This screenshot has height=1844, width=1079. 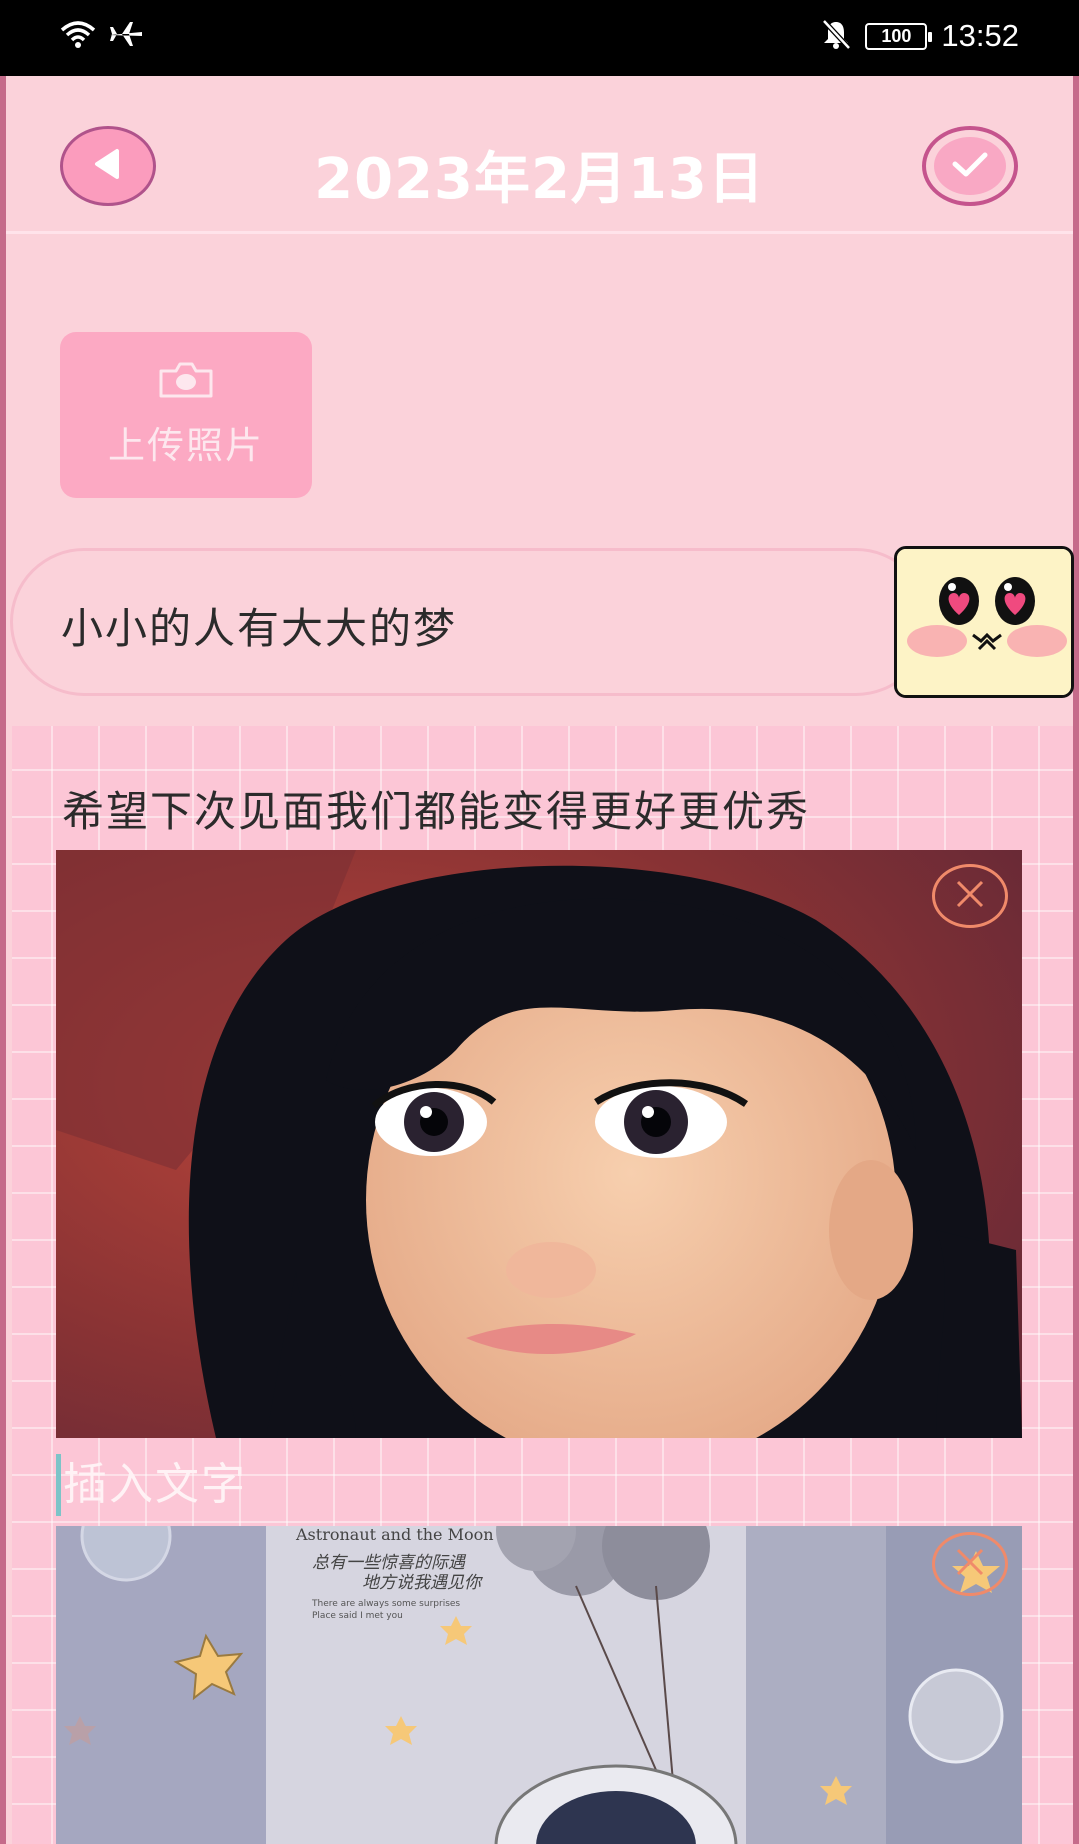 What do you see at coordinates (186, 382) in the screenshot?
I see `camera-icon` at bounding box center [186, 382].